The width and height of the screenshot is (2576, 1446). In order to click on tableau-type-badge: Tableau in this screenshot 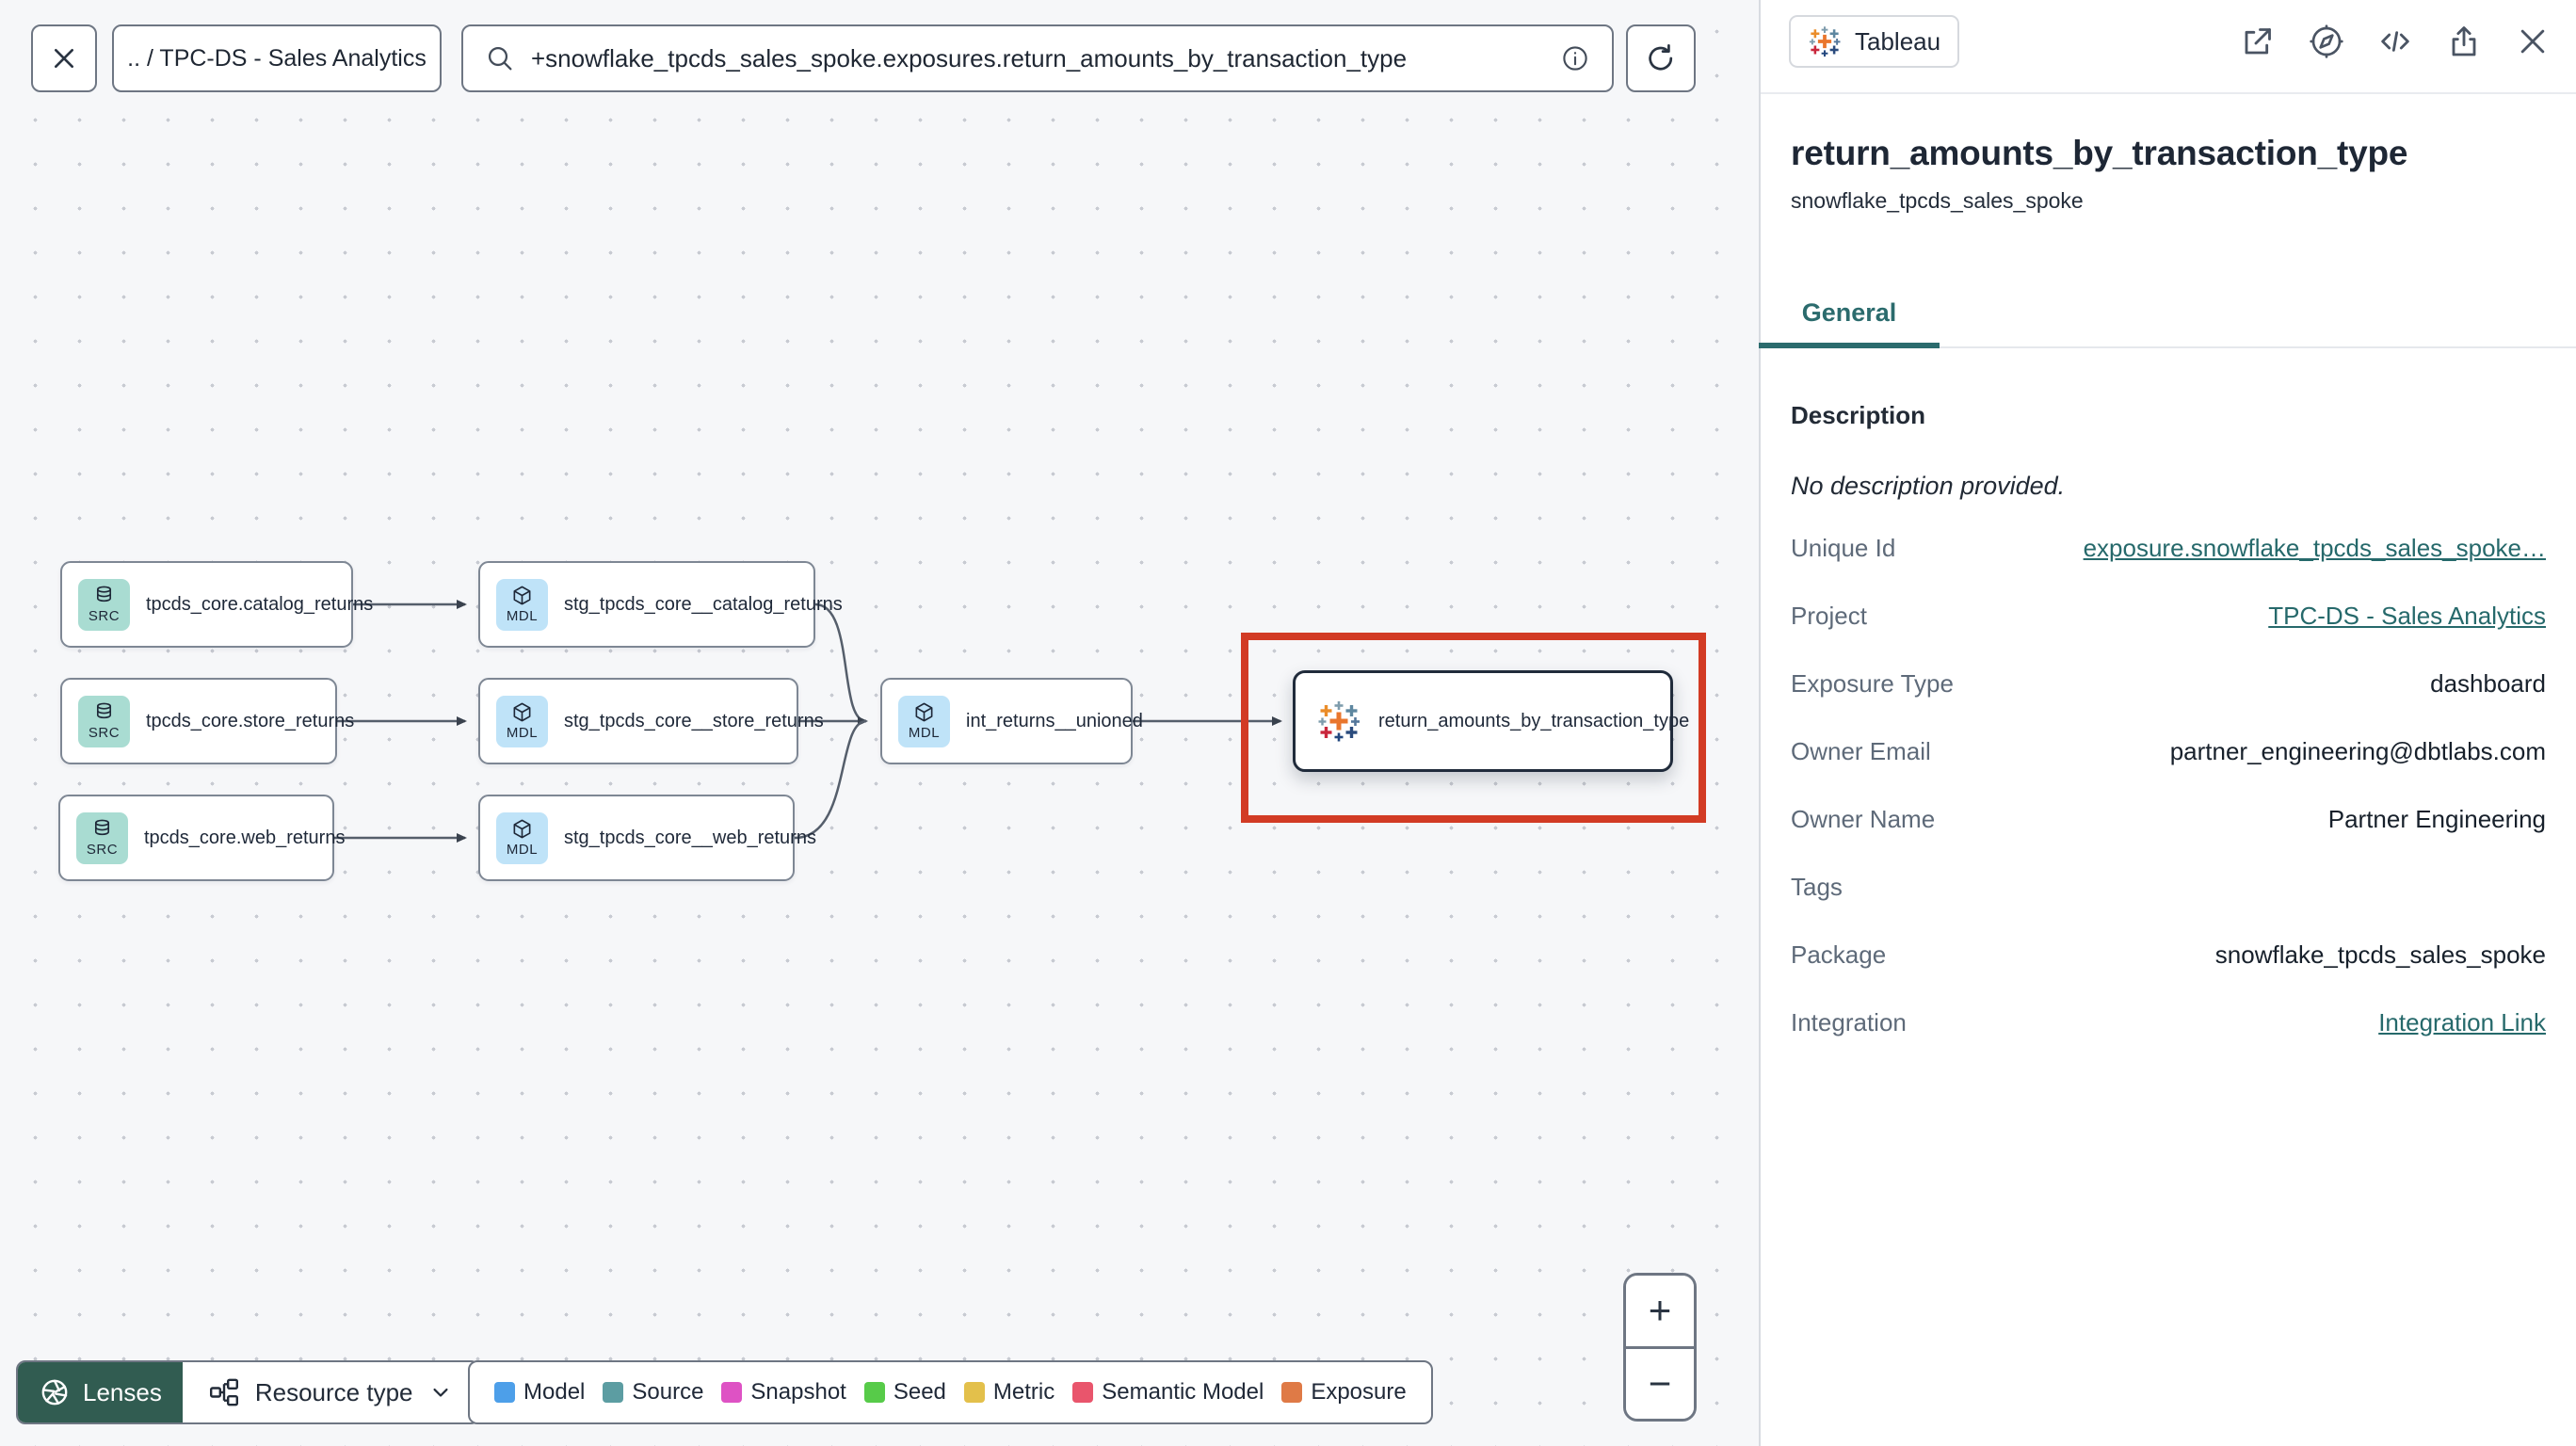, I will do `click(1874, 41)`.